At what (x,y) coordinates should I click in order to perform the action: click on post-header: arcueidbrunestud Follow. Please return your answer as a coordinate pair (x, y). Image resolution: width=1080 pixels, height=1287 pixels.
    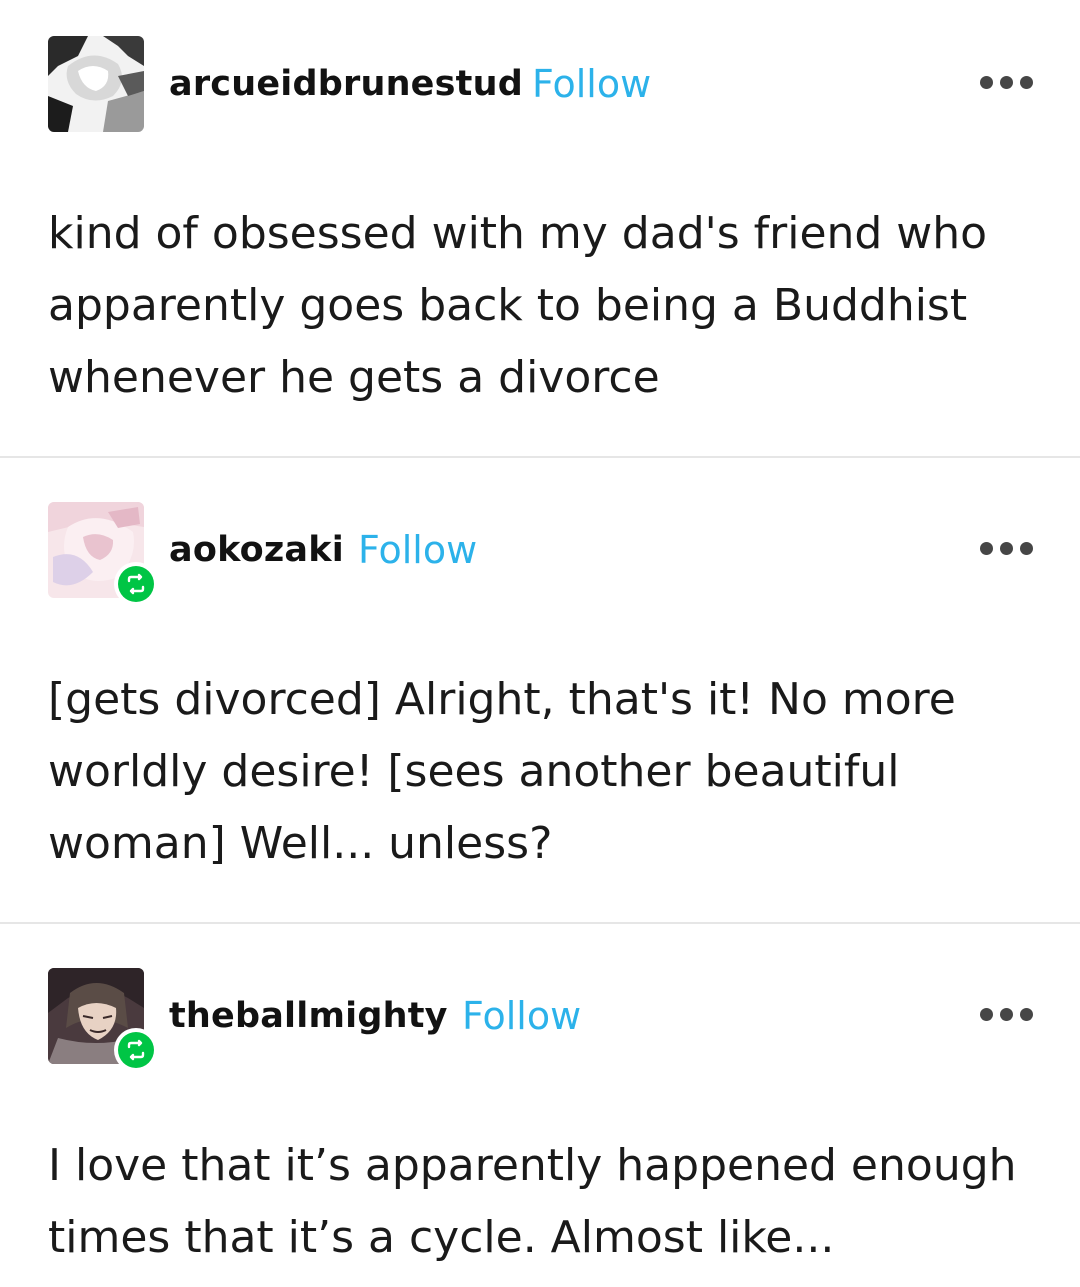
    Looking at the image, I should click on (540, 86).